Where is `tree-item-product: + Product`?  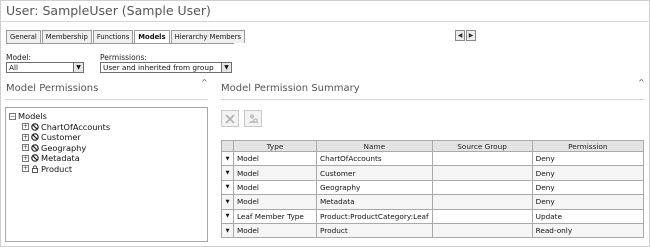
tree-item-product: + Product is located at coordinates (47, 169).